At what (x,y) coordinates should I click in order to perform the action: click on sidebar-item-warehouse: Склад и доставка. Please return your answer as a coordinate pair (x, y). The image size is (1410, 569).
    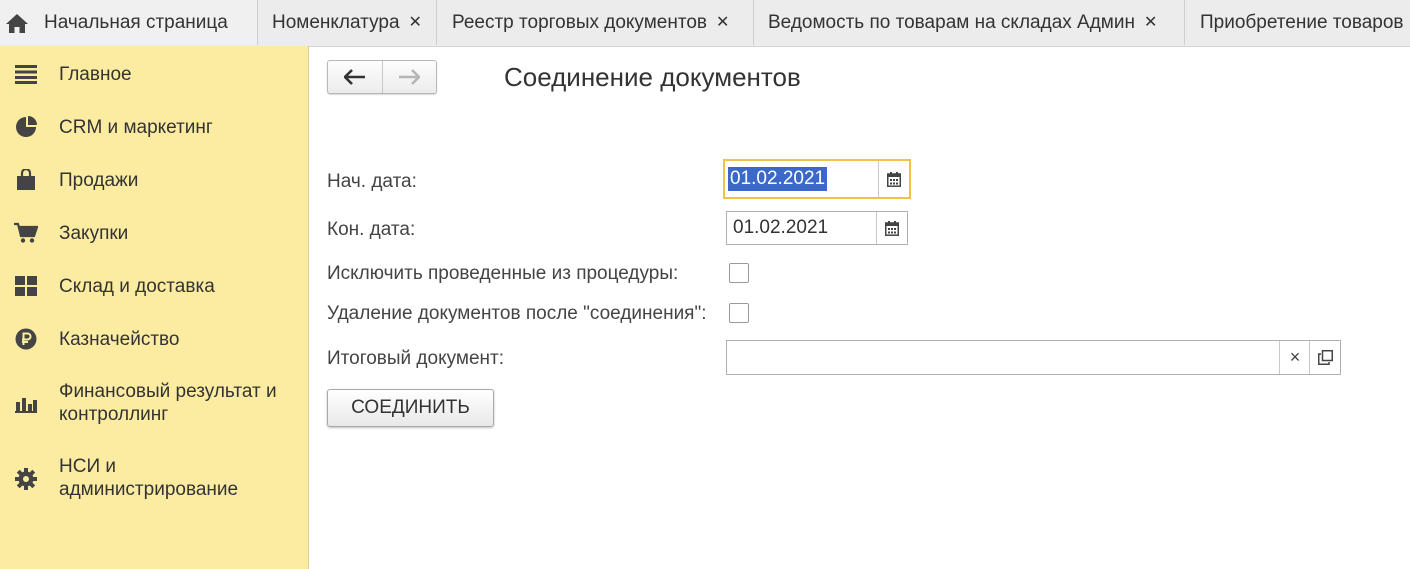
    Looking at the image, I should click on (154, 286).